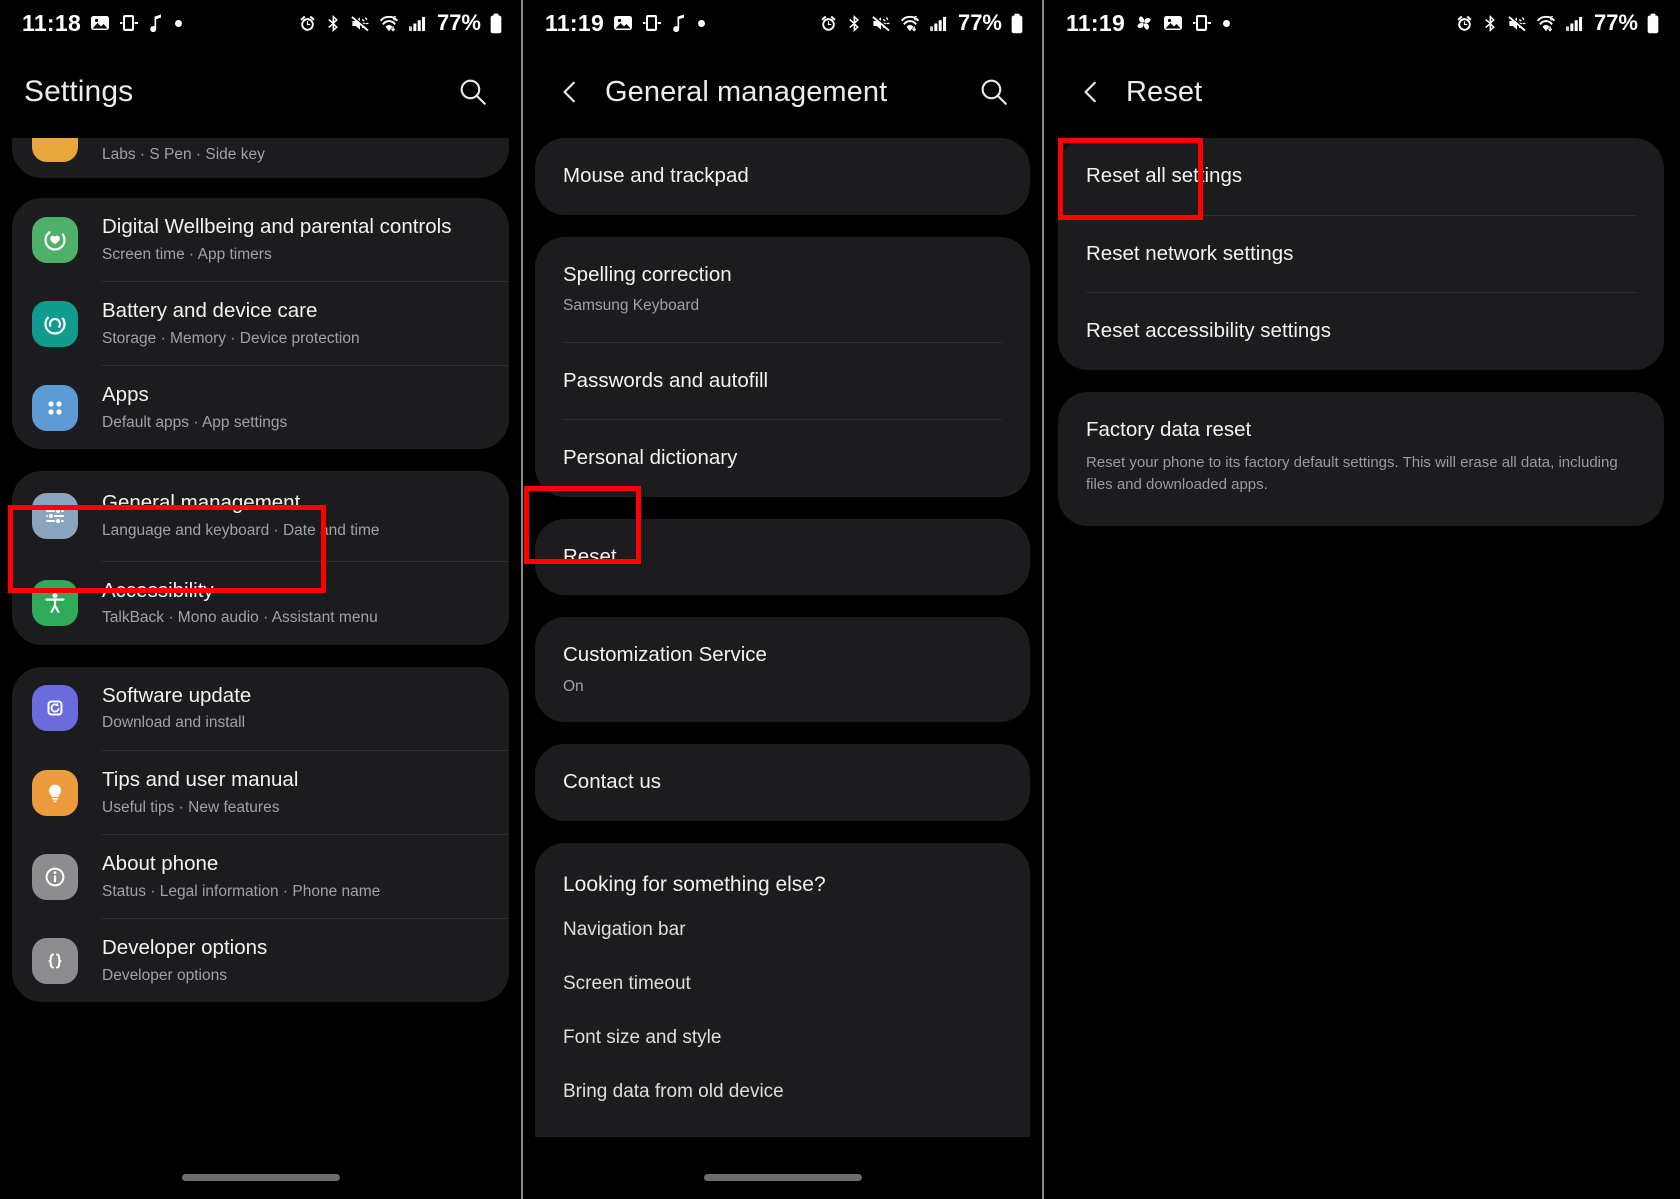  I want to click on sliders-icon, so click(55, 516).